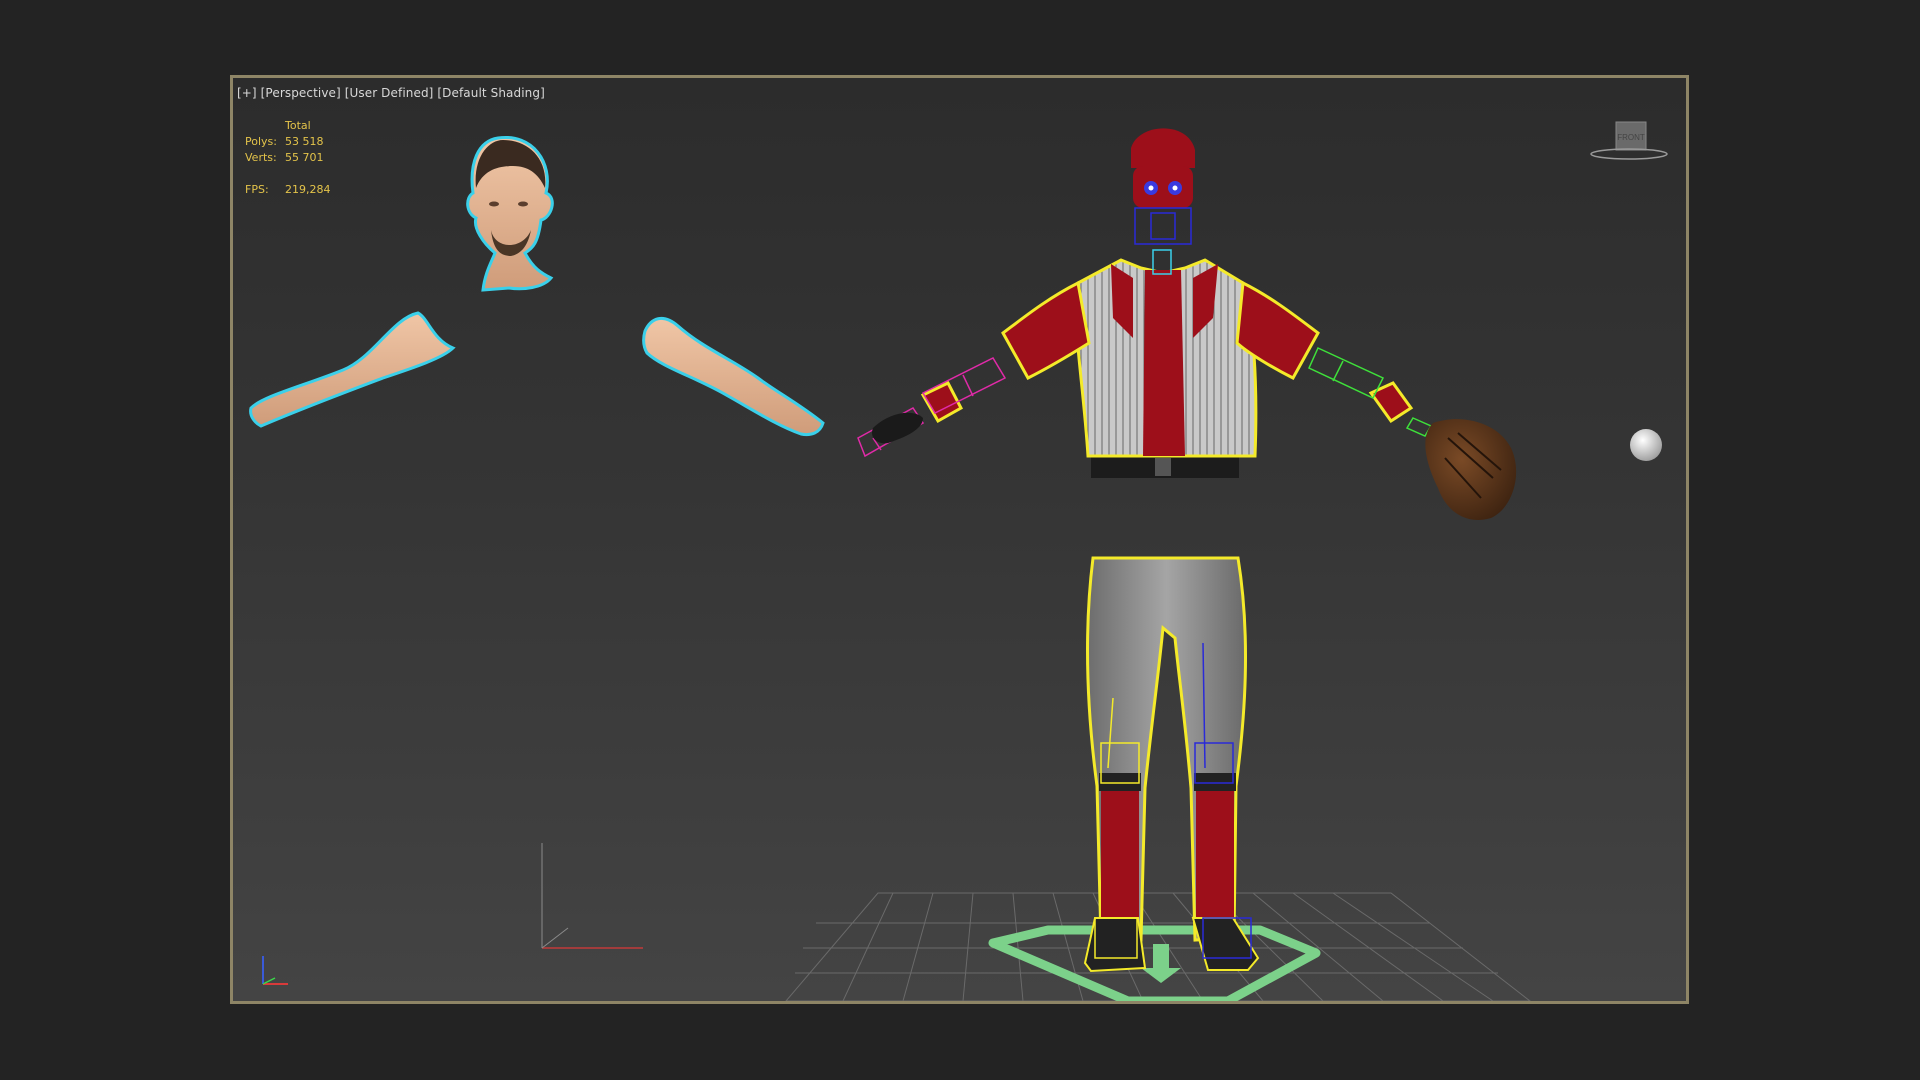  Describe the element at coordinates (1471, 469) in the screenshot. I see `baseball-glove-mesh` at that location.